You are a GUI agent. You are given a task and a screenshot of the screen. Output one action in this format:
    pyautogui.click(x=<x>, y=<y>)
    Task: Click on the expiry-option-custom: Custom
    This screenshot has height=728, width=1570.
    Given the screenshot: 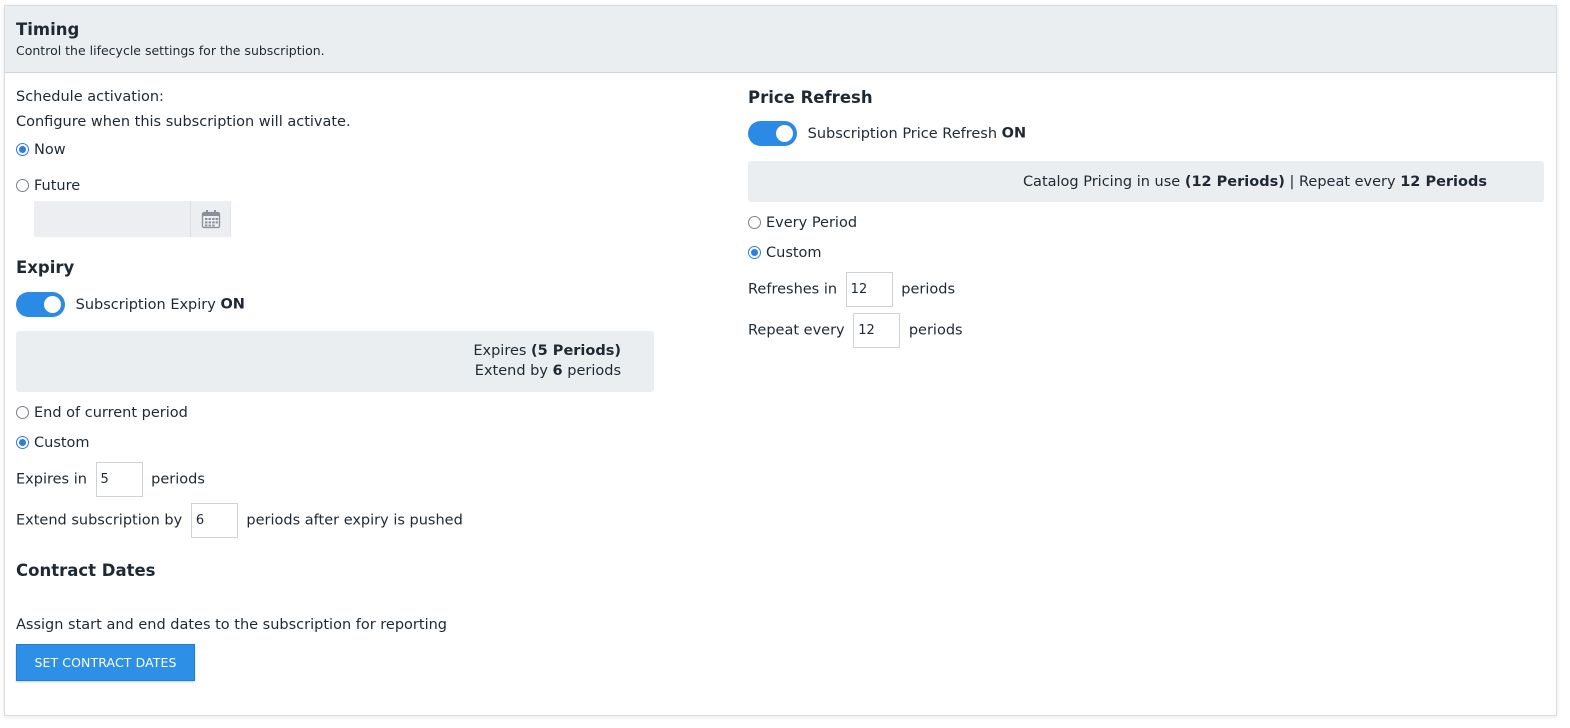 What is the action you would take?
    pyautogui.click(x=53, y=443)
    